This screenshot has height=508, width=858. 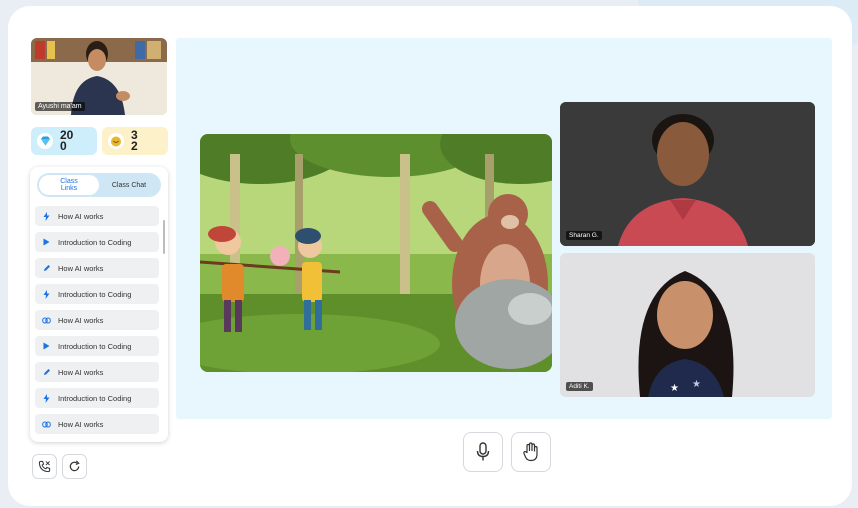 I want to click on microphone-button, so click(x=483, y=452).